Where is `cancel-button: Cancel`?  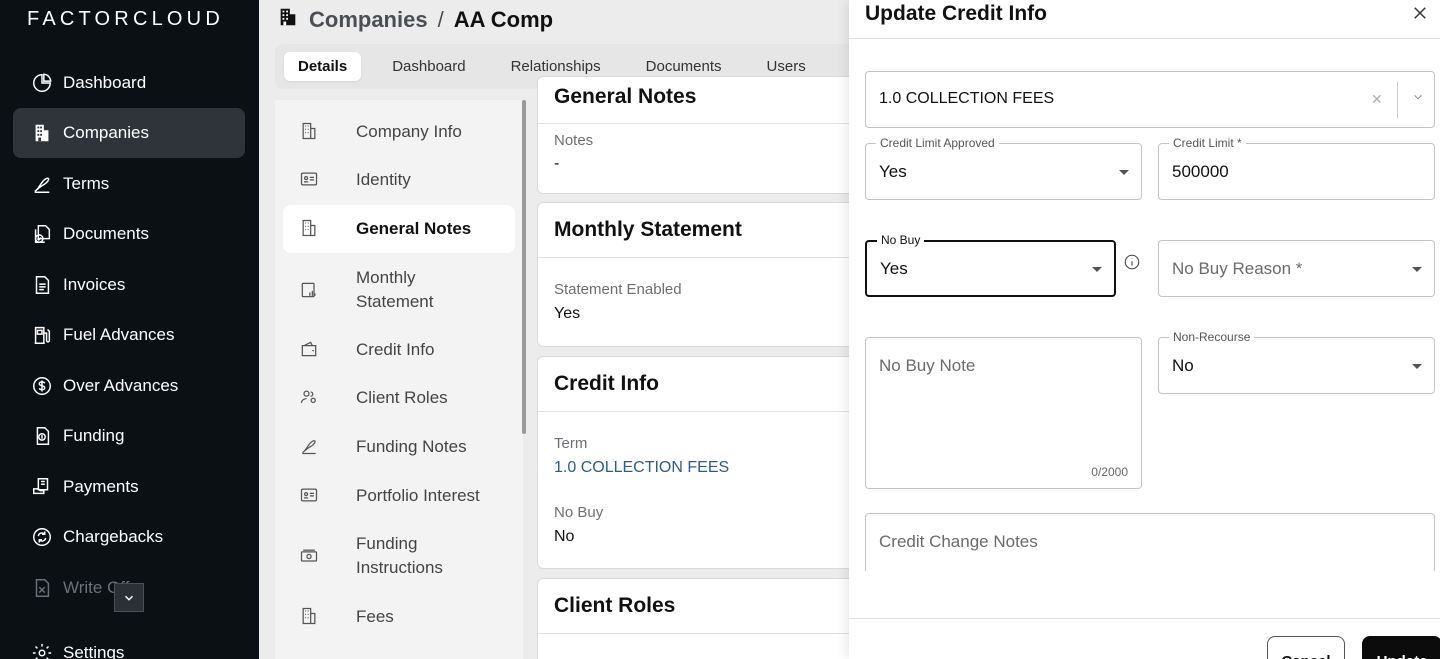
cancel-button: Cancel is located at coordinates (1306, 647).